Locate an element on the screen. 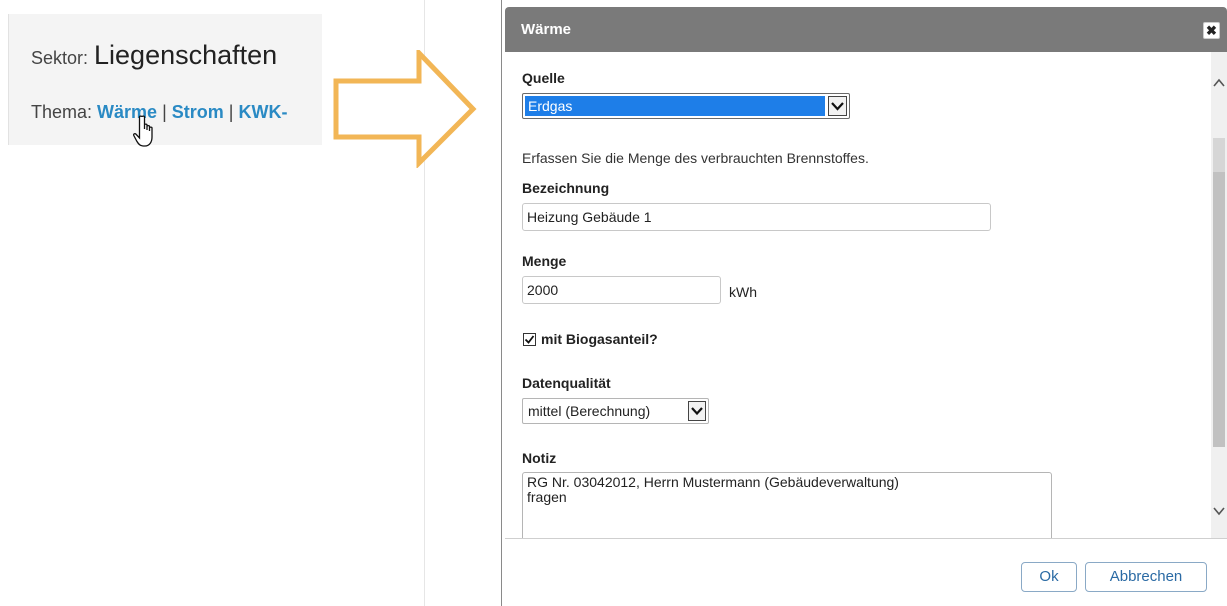 The height and width of the screenshot is (606, 1227). datenqualitaet-select: mittel (Berechnung) is located at coordinates (615, 411).